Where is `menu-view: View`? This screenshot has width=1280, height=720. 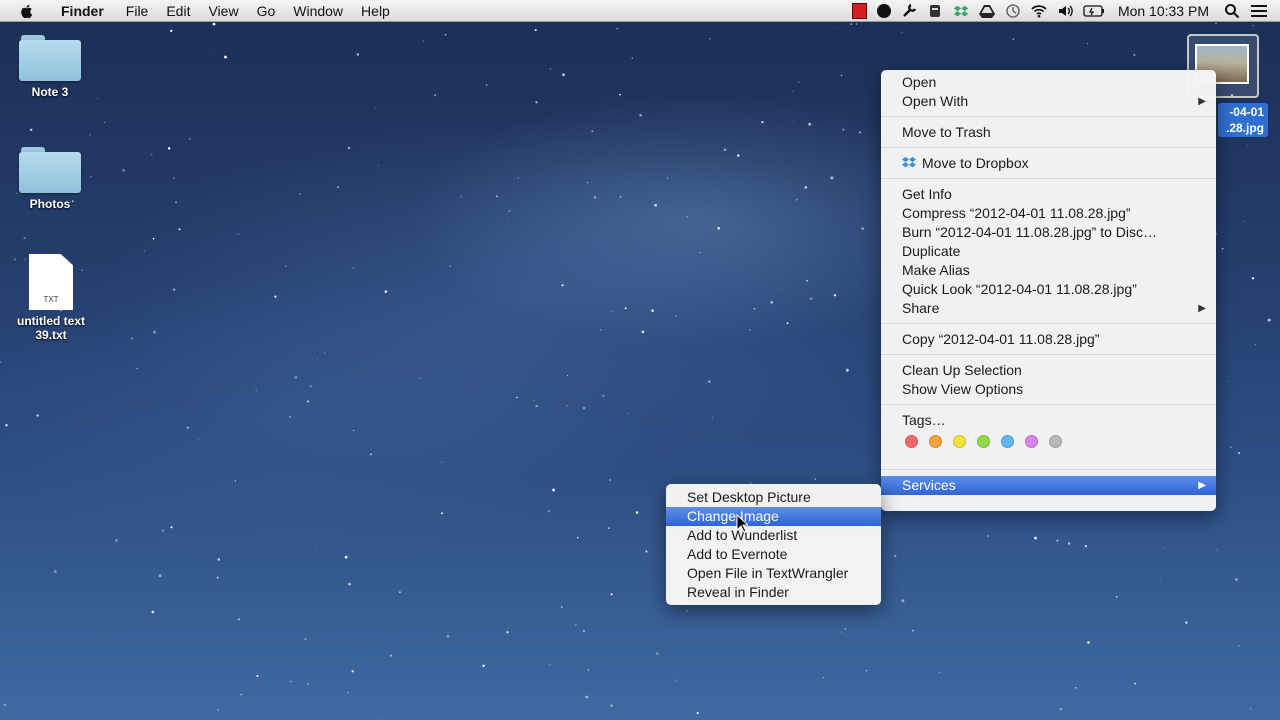 menu-view: View is located at coordinates (223, 11).